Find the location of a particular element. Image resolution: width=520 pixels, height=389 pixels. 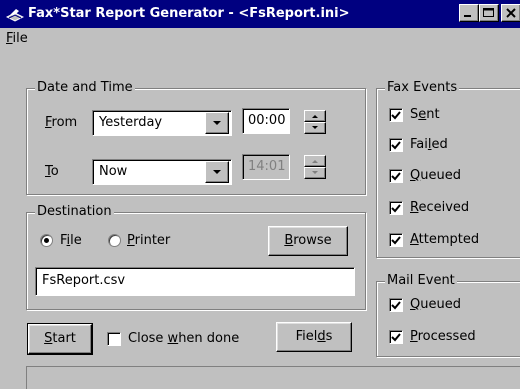

menu-bar: File is located at coordinates (260, 39).